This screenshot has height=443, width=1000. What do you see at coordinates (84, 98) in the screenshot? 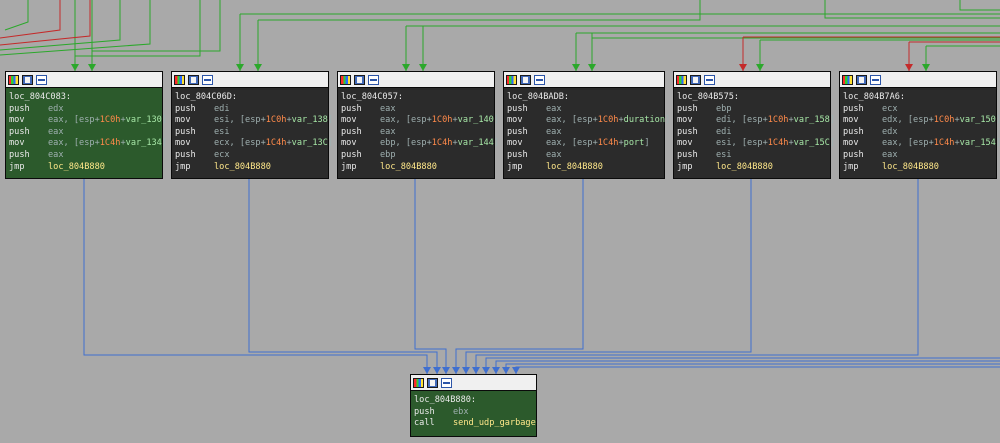
I see `block-label: loc_804C083:` at bounding box center [84, 98].